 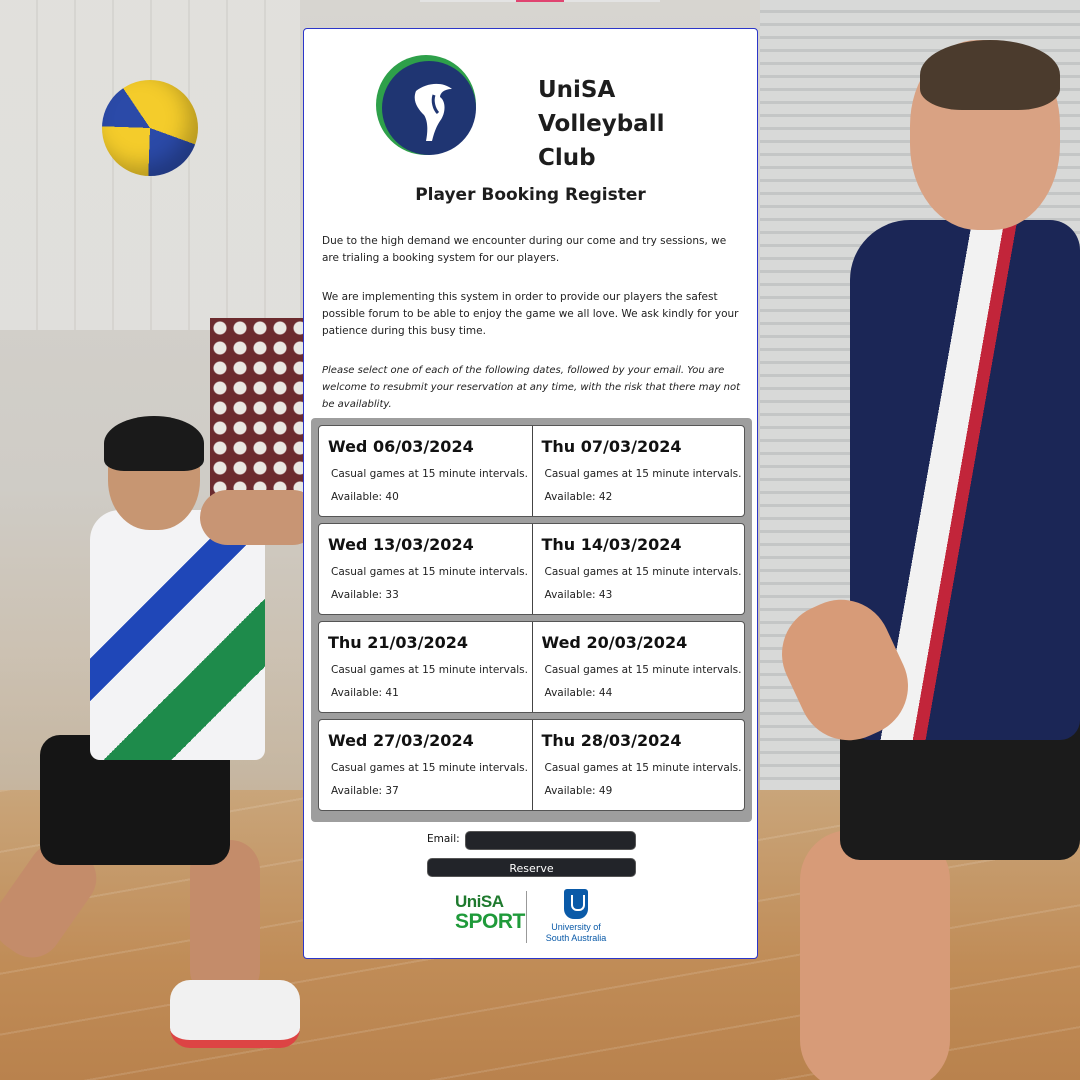 What do you see at coordinates (567, 158) in the screenshot?
I see `club-title-line2: Club` at bounding box center [567, 158].